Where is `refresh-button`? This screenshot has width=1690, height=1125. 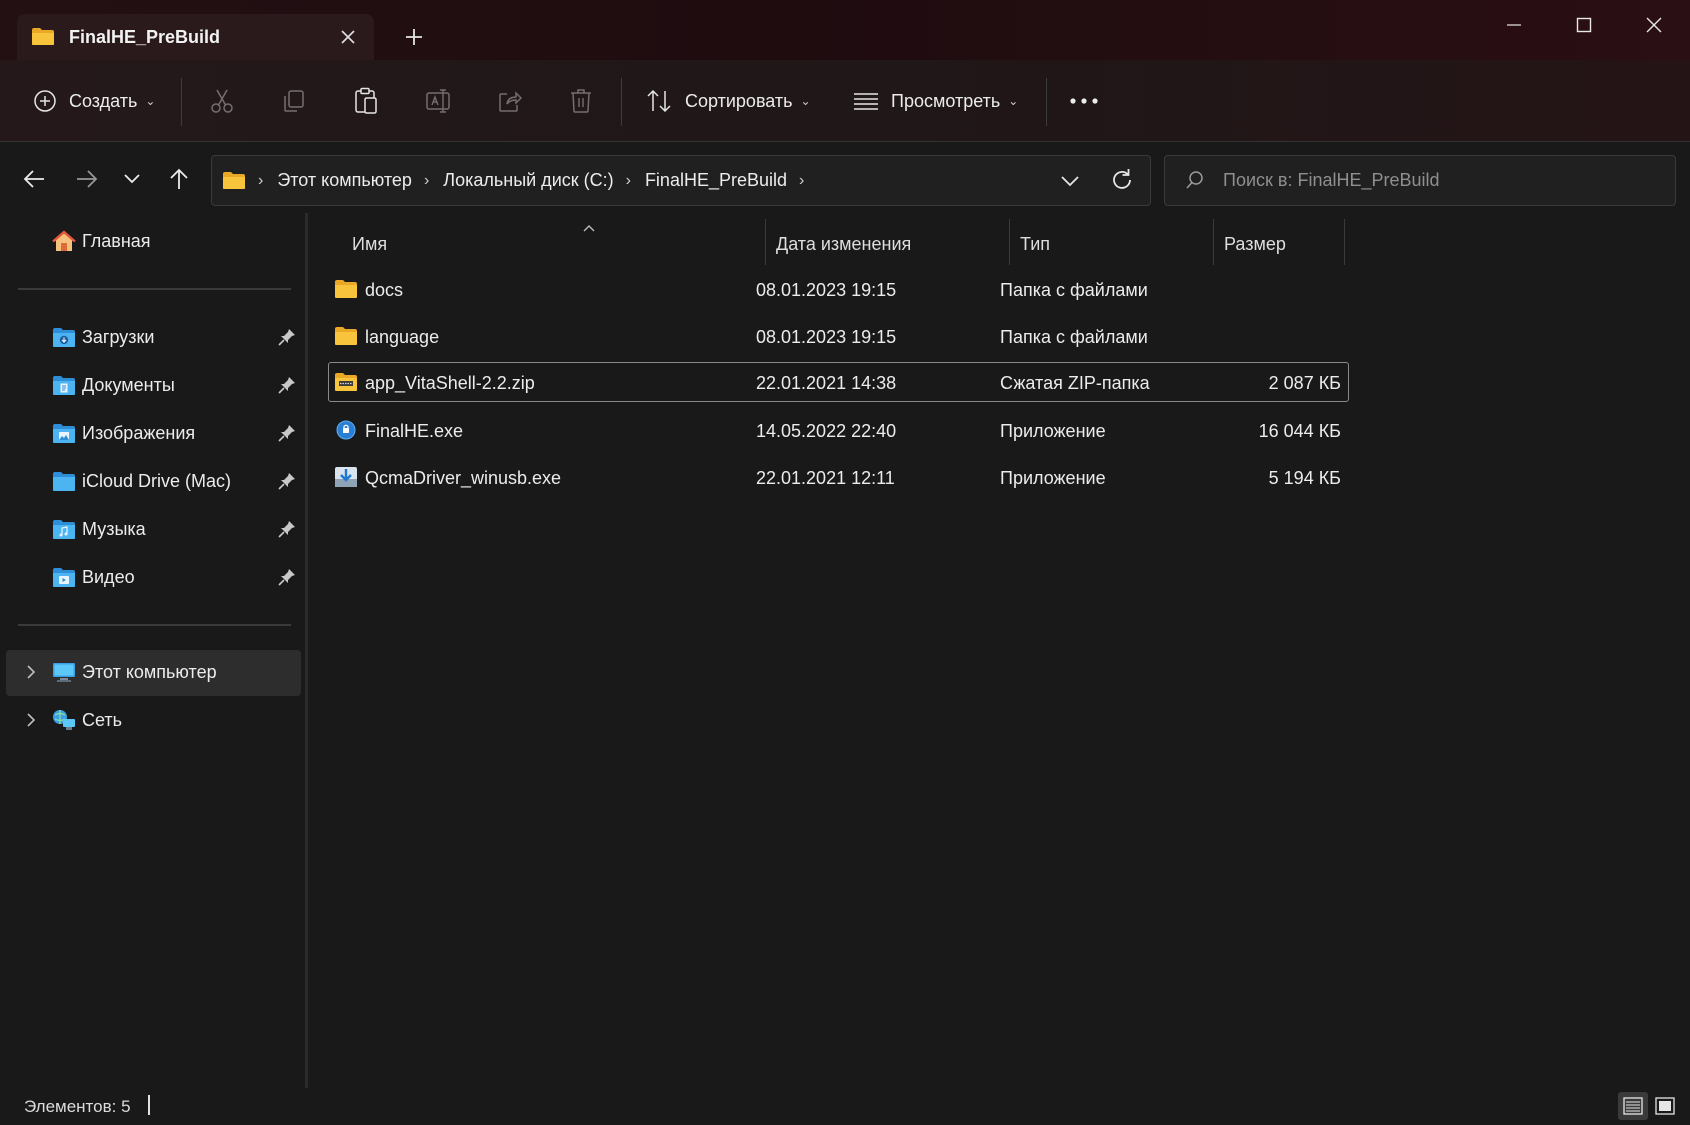 refresh-button is located at coordinates (1122, 180).